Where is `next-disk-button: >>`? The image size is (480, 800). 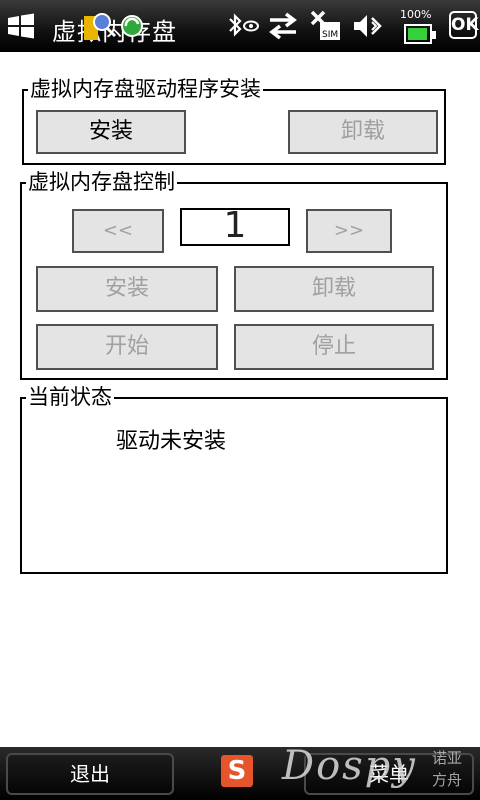 next-disk-button: >> is located at coordinates (349, 231).